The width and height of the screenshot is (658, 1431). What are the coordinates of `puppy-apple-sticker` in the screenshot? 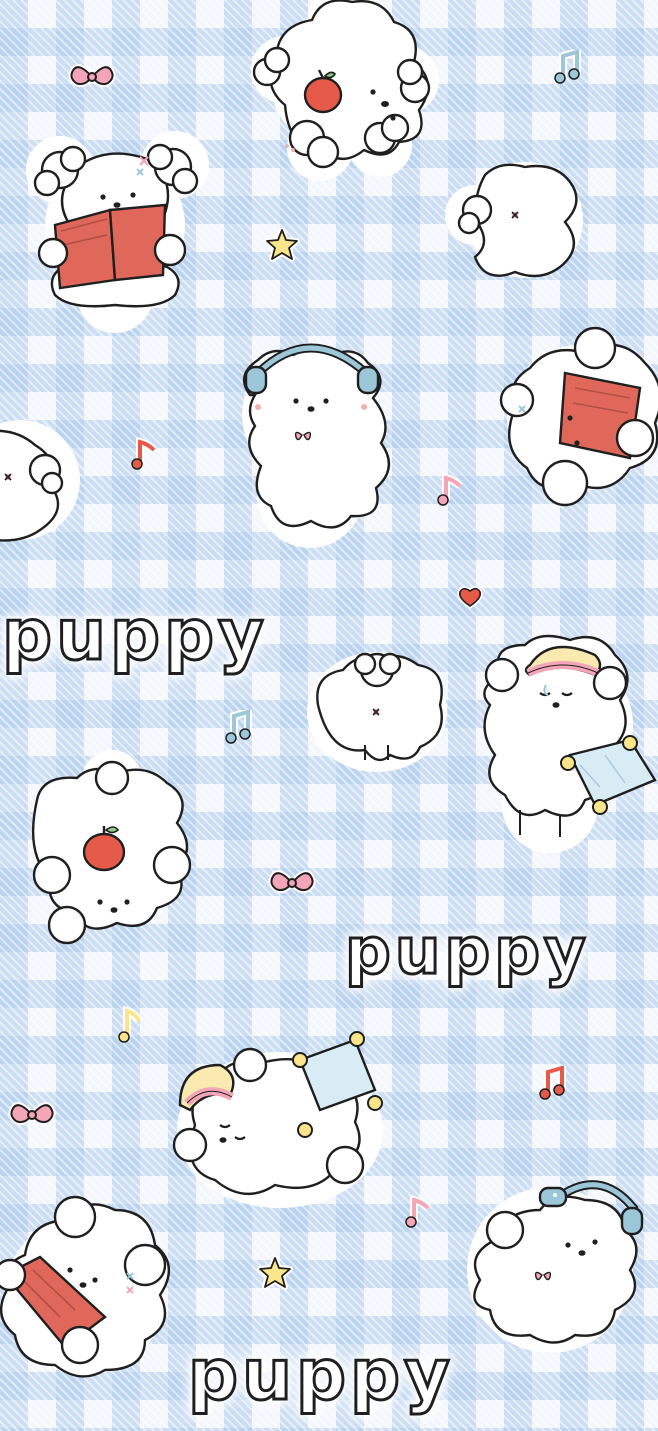 It's located at (342, 90).